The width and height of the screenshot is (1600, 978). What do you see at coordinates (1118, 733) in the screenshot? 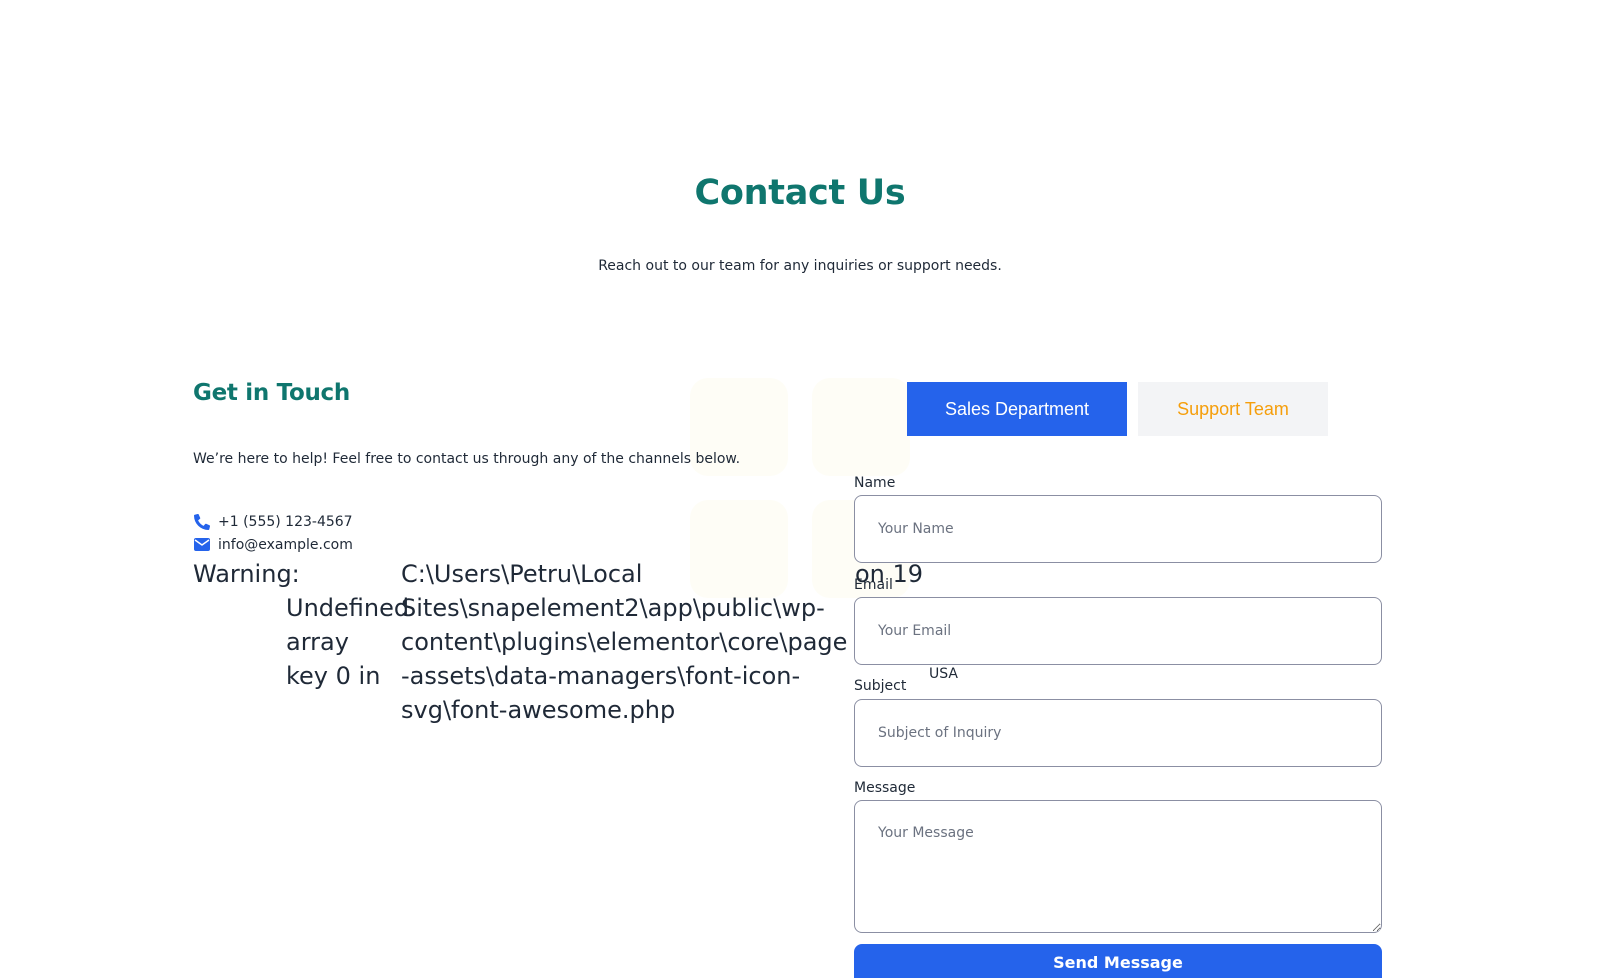
I see `subject-field` at bounding box center [1118, 733].